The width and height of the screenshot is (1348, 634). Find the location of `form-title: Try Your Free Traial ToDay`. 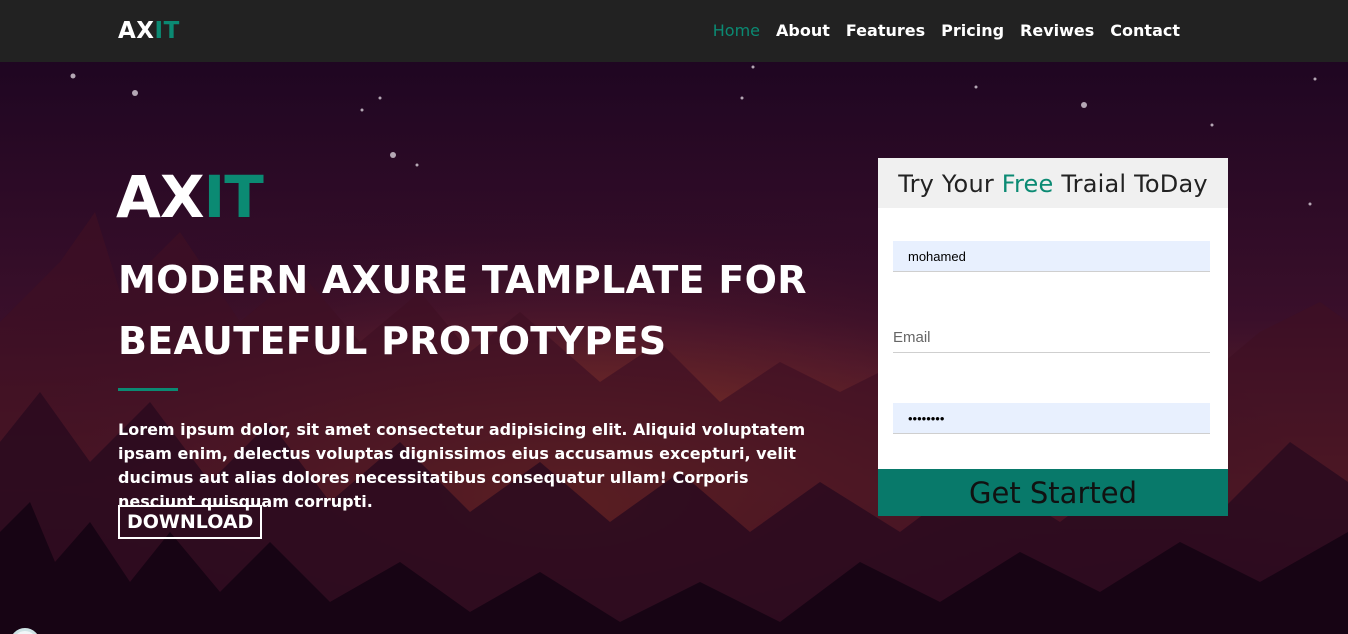

form-title: Try Your Free Traial ToDay is located at coordinates (1053, 183).